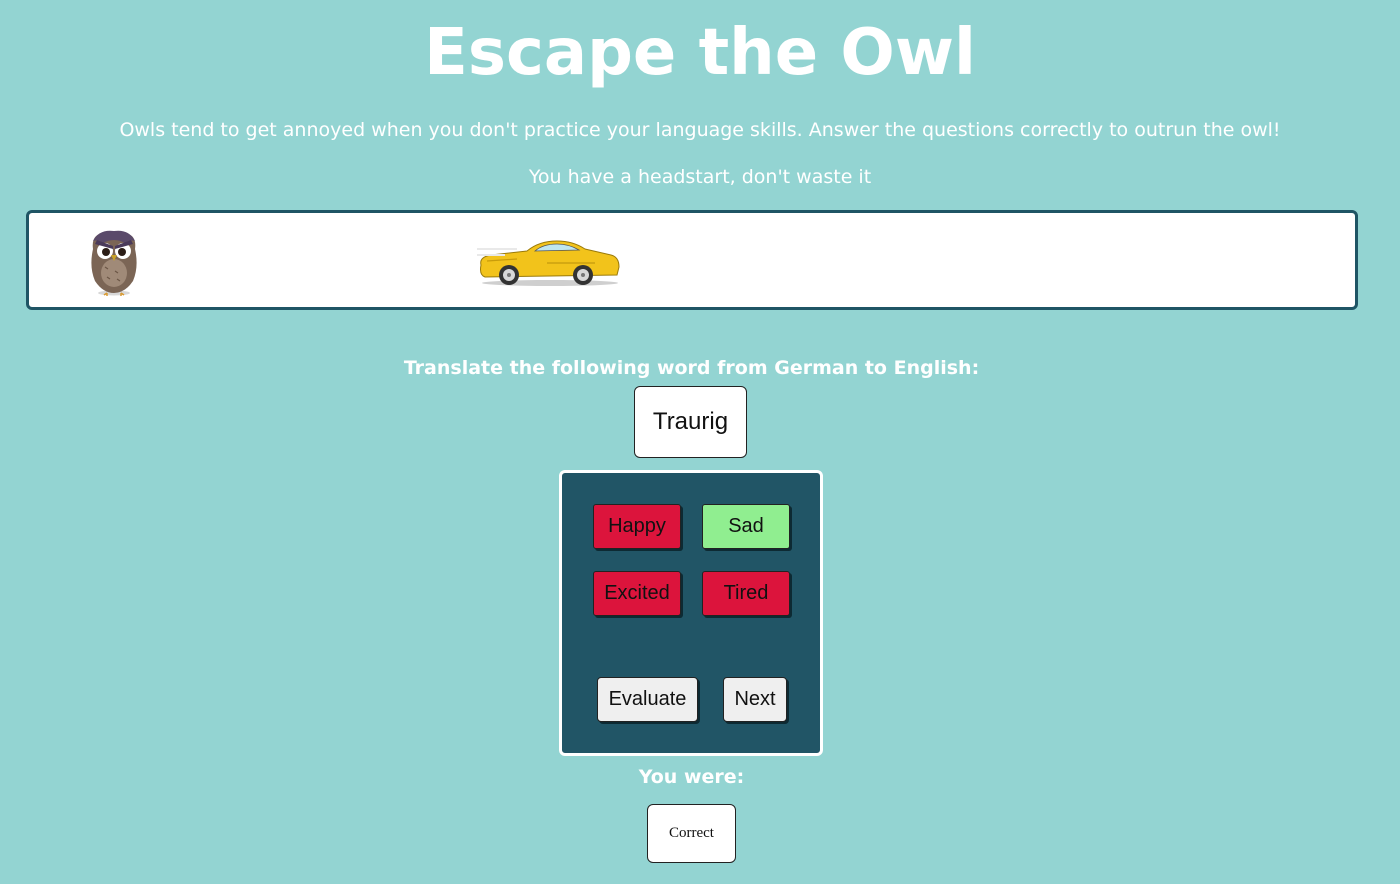  Describe the element at coordinates (692, 260) in the screenshot. I see `race-track` at that location.